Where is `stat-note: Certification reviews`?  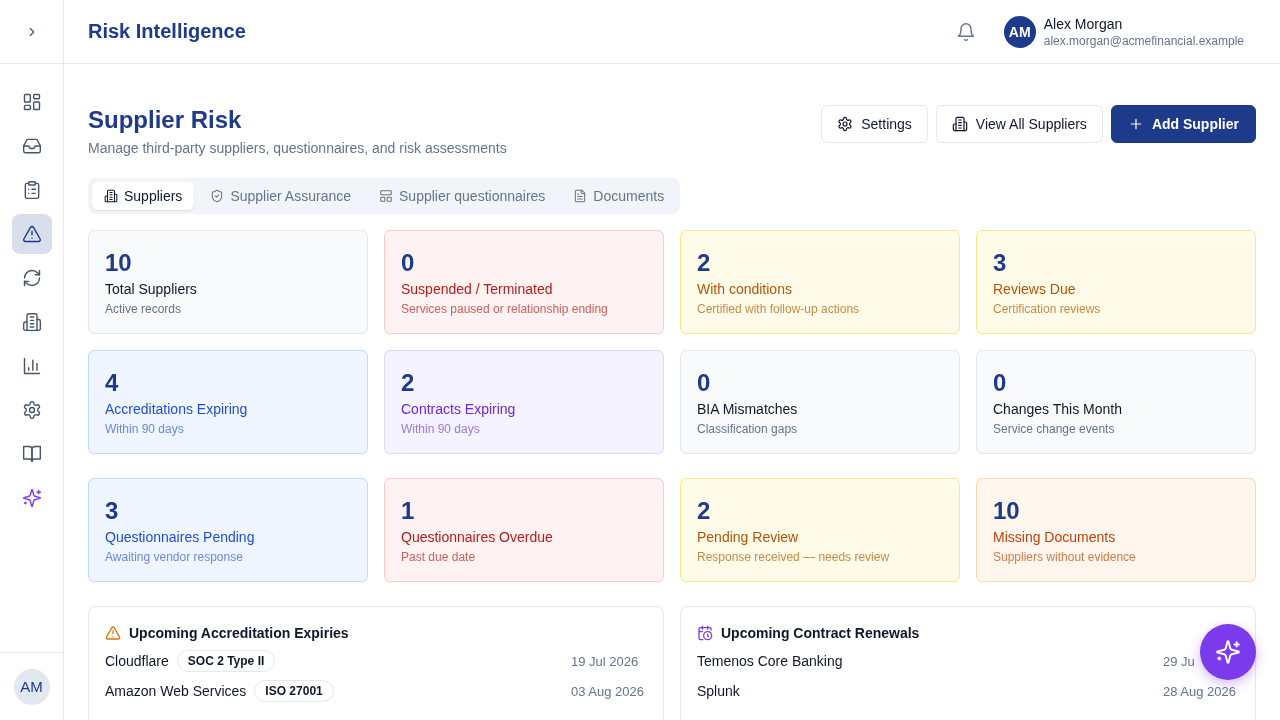 stat-note: Certification reviews is located at coordinates (1047, 309).